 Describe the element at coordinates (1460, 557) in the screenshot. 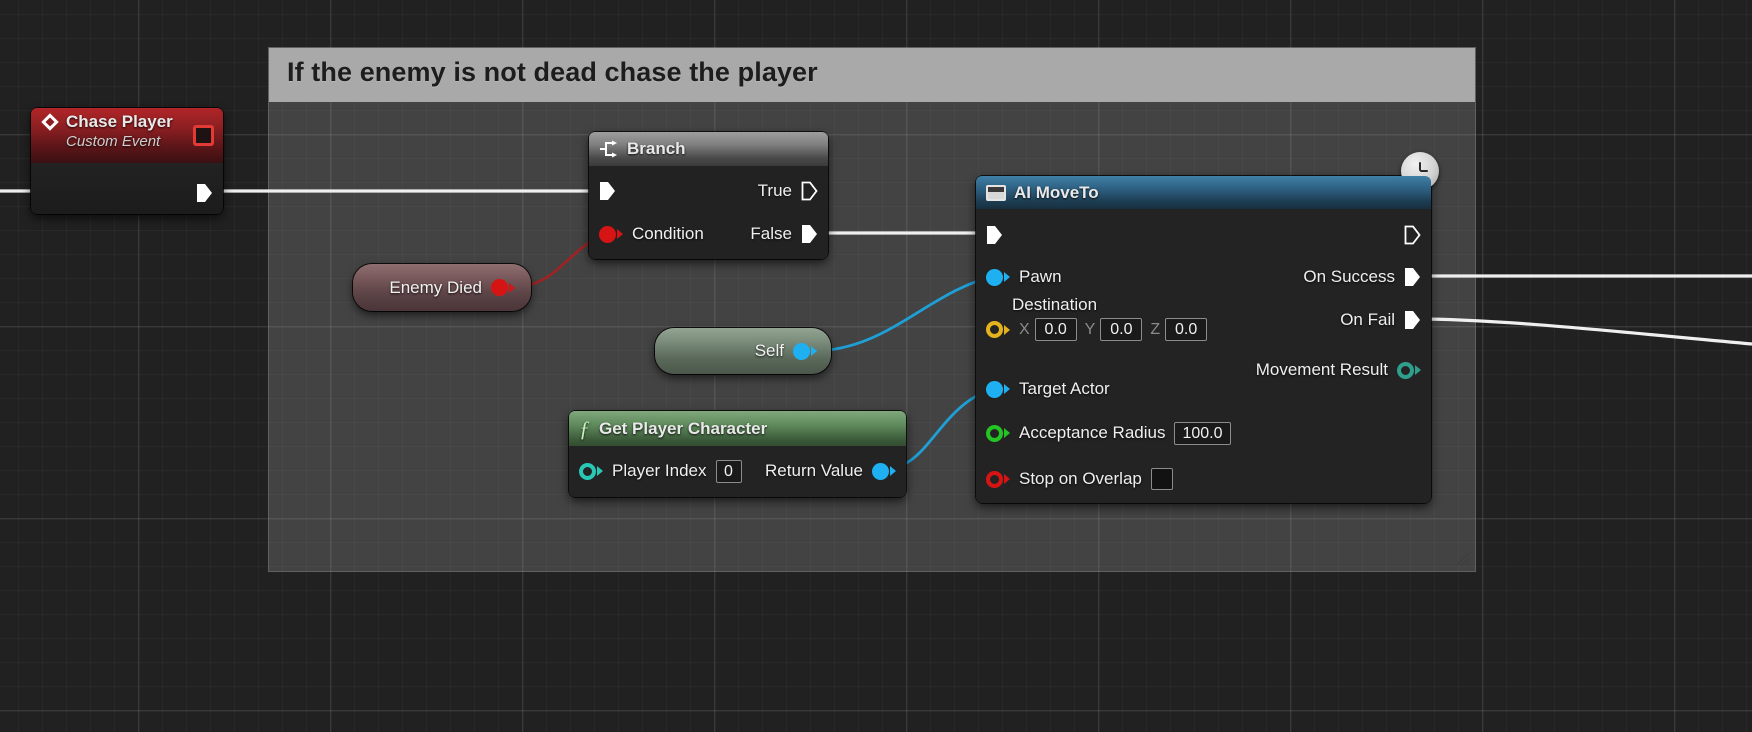

I see `comment-resize-handle-icon` at that location.